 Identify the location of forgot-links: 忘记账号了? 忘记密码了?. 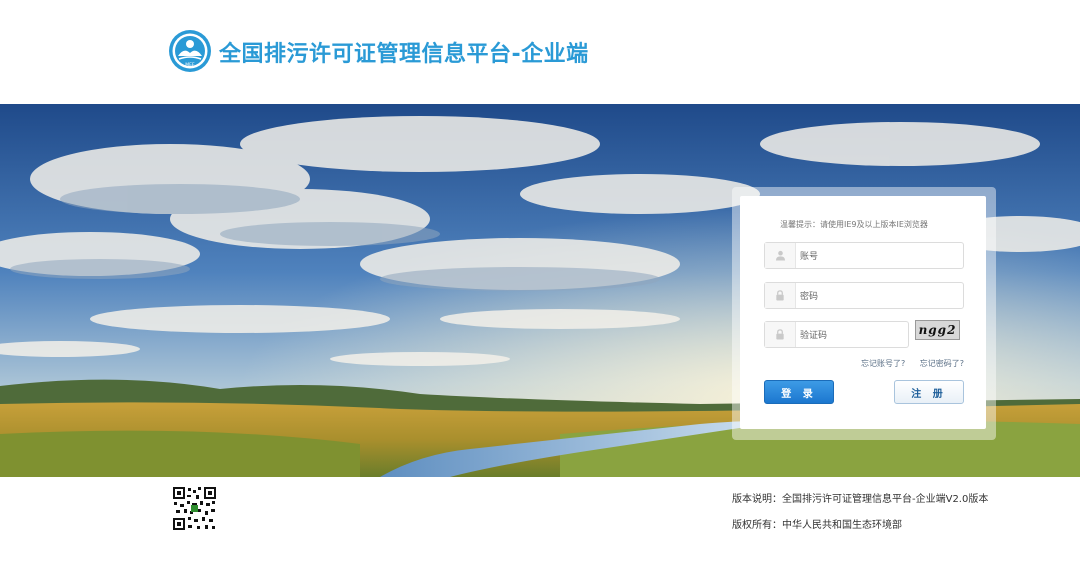
(906, 363).